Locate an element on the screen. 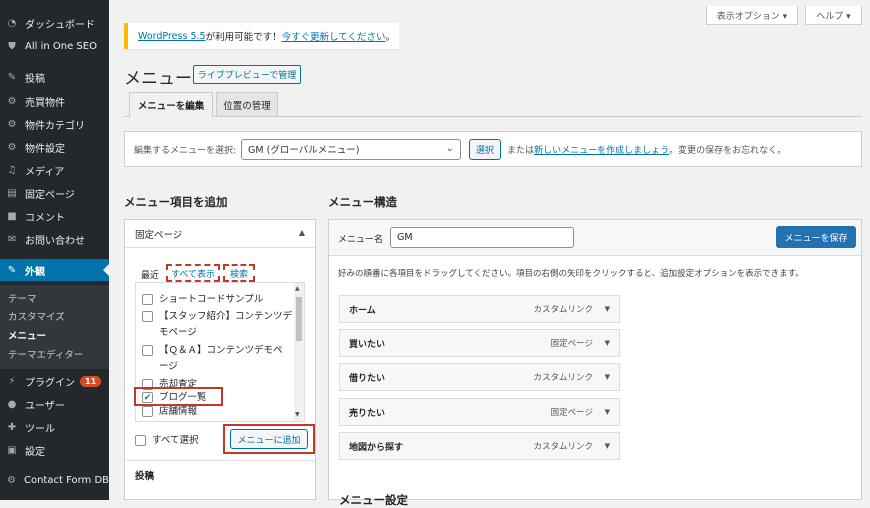  media-icon: ♫ is located at coordinates (12, 170).